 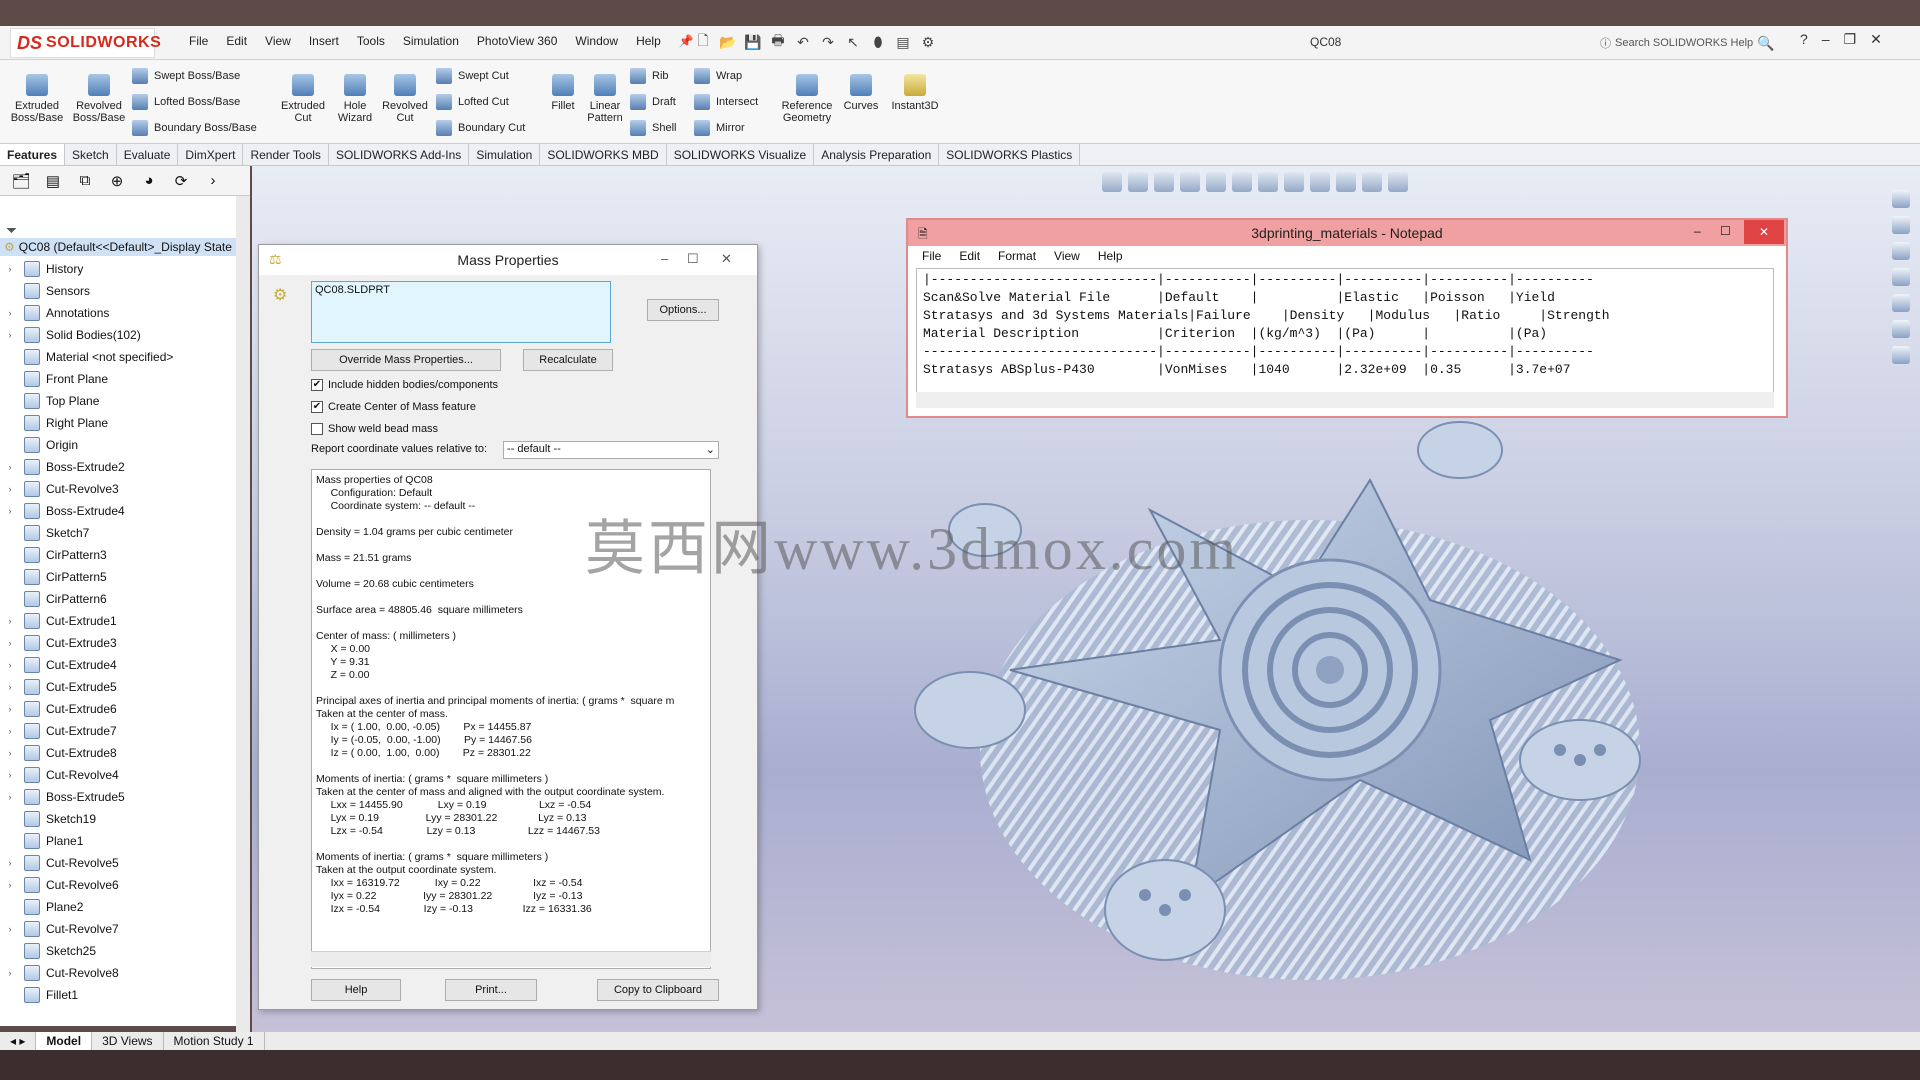 What do you see at coordinates (120, 687) in the screenshot?
I see `feature-tree-item: › Cut-Extrude5` at bounding box center [120, 687].